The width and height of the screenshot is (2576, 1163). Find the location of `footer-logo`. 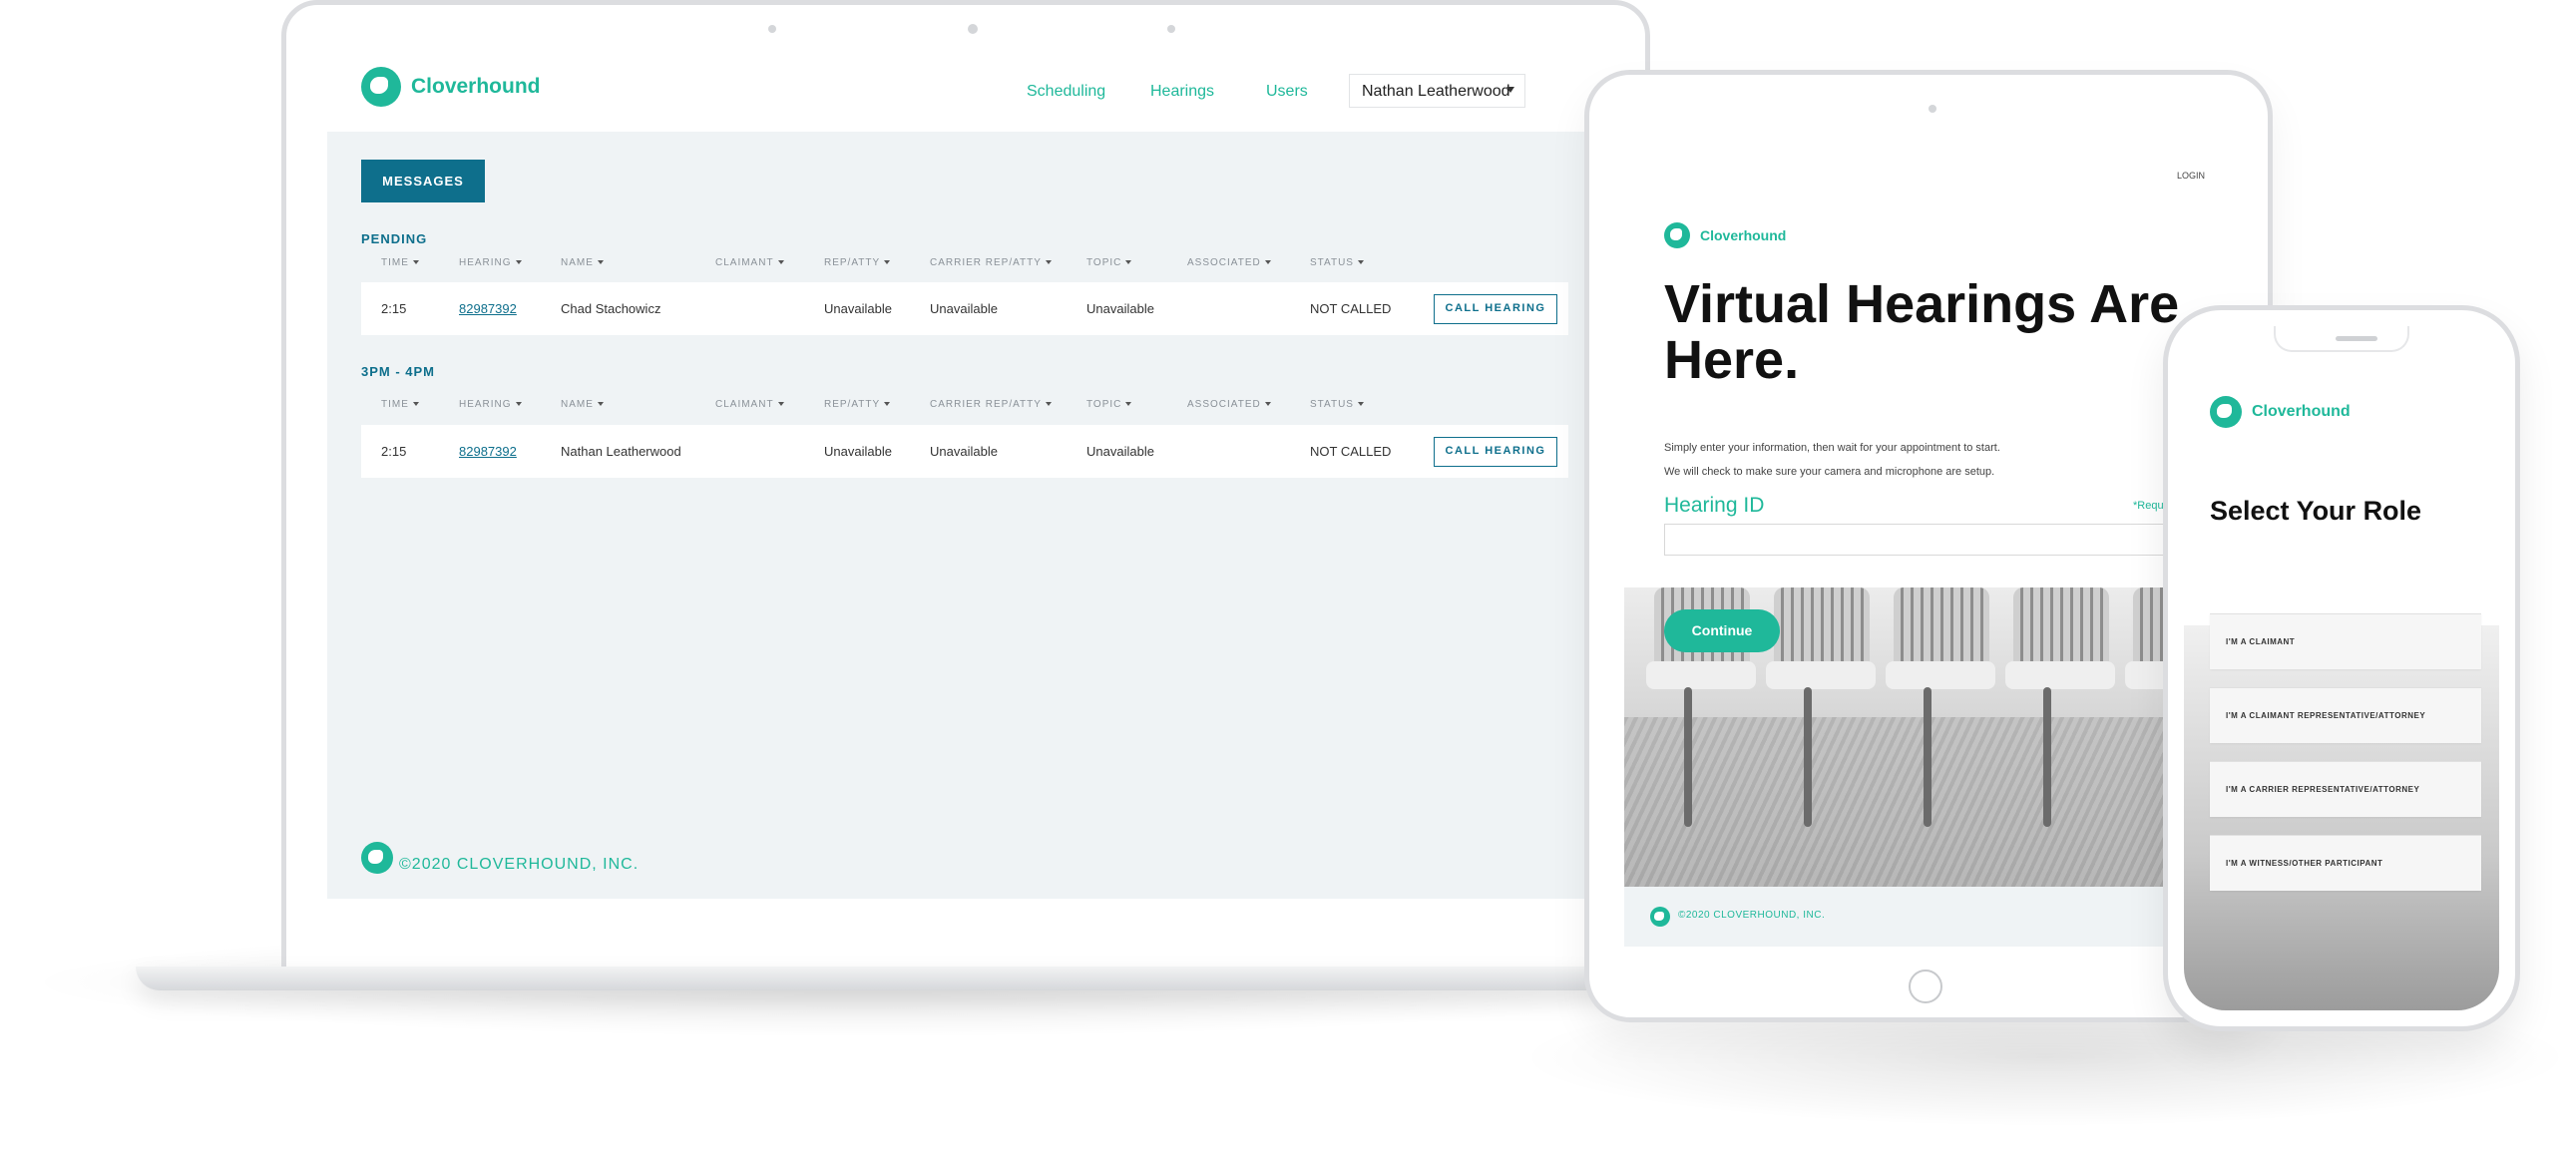

footer-logo is located at coordinates (377, 858).